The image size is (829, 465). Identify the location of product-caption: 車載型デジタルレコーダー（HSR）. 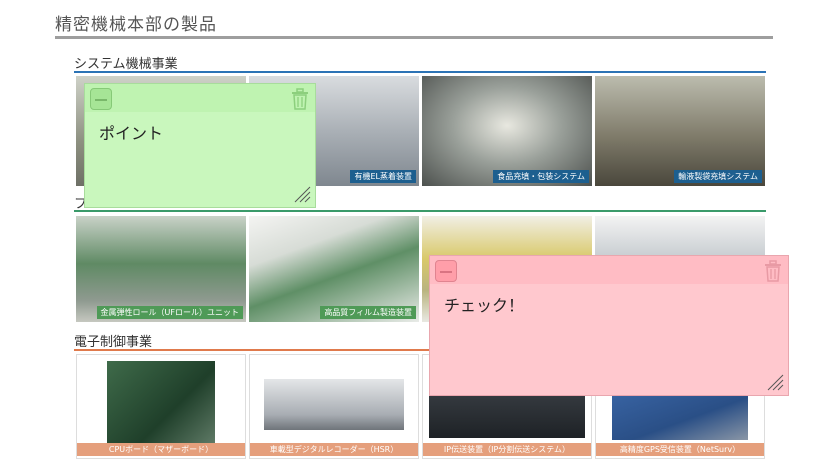
(334, 449).